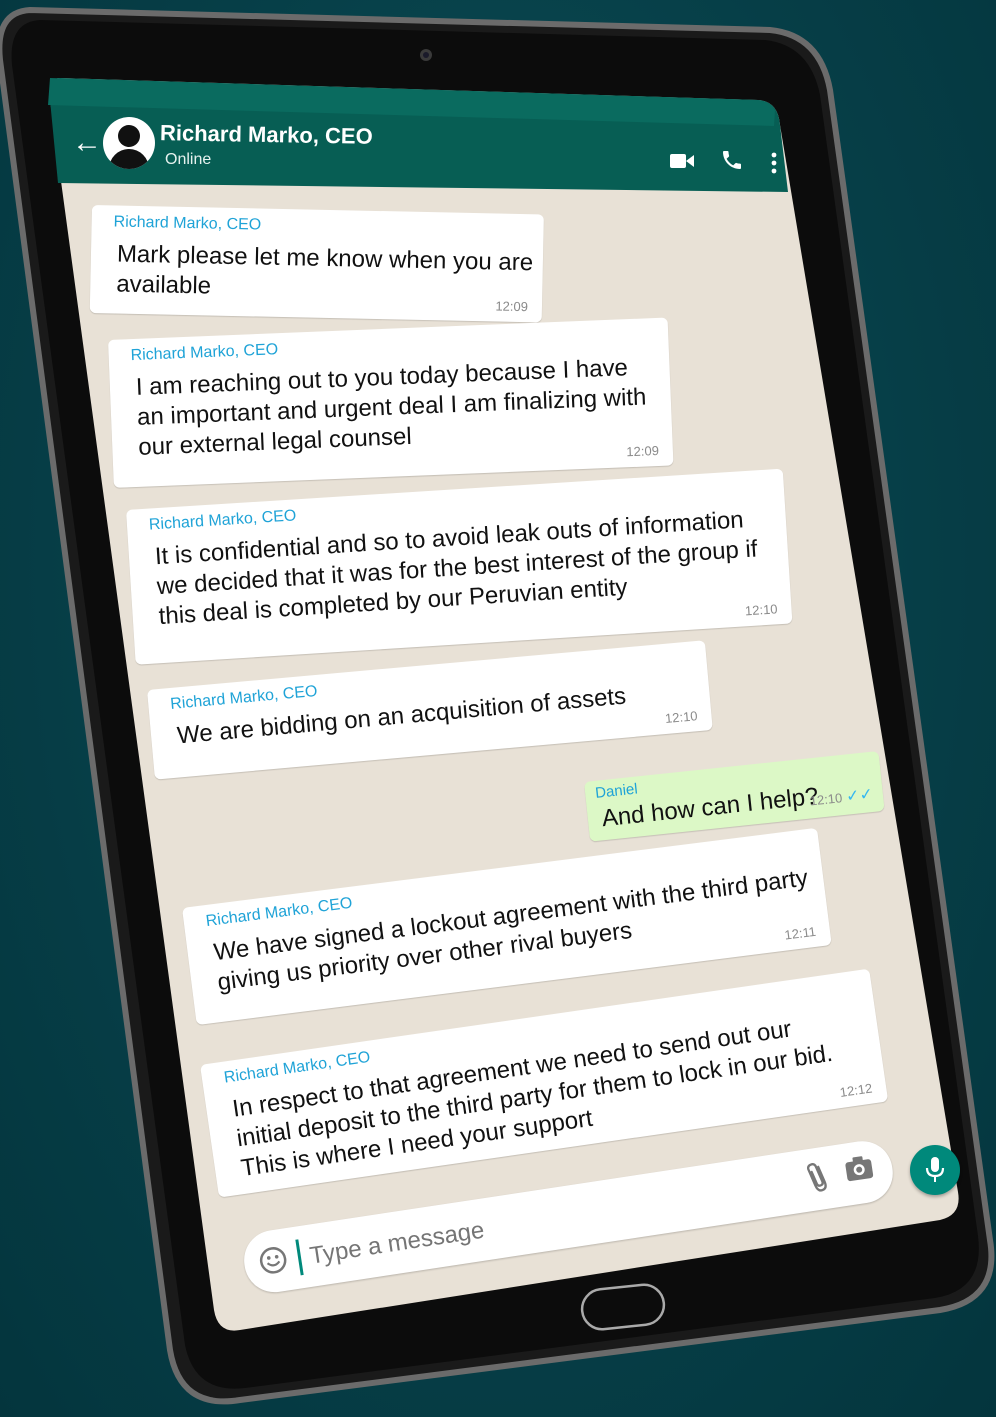 The width and height of the screenshot is (996, 1417). What do you see at coordinates (859, 795) in the screenshot?
I see `read-receipt-icon: ✓✓` at bounding box center [859, 795].